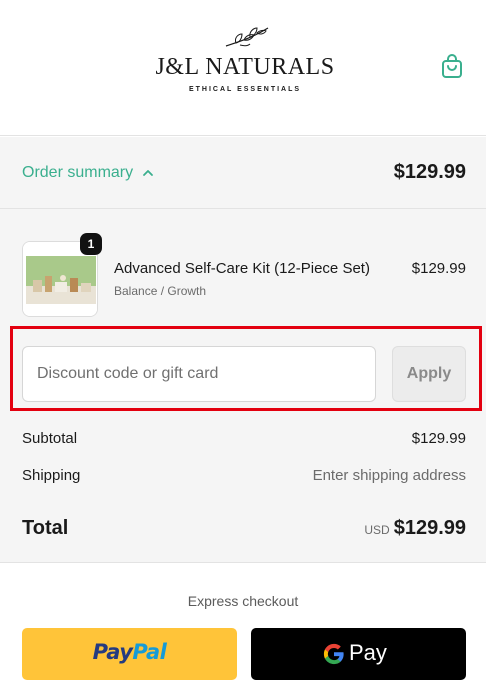 This screenshot has width=486, height=700. I want to click on total-value-group: USD $129.99, so click(415, 528).